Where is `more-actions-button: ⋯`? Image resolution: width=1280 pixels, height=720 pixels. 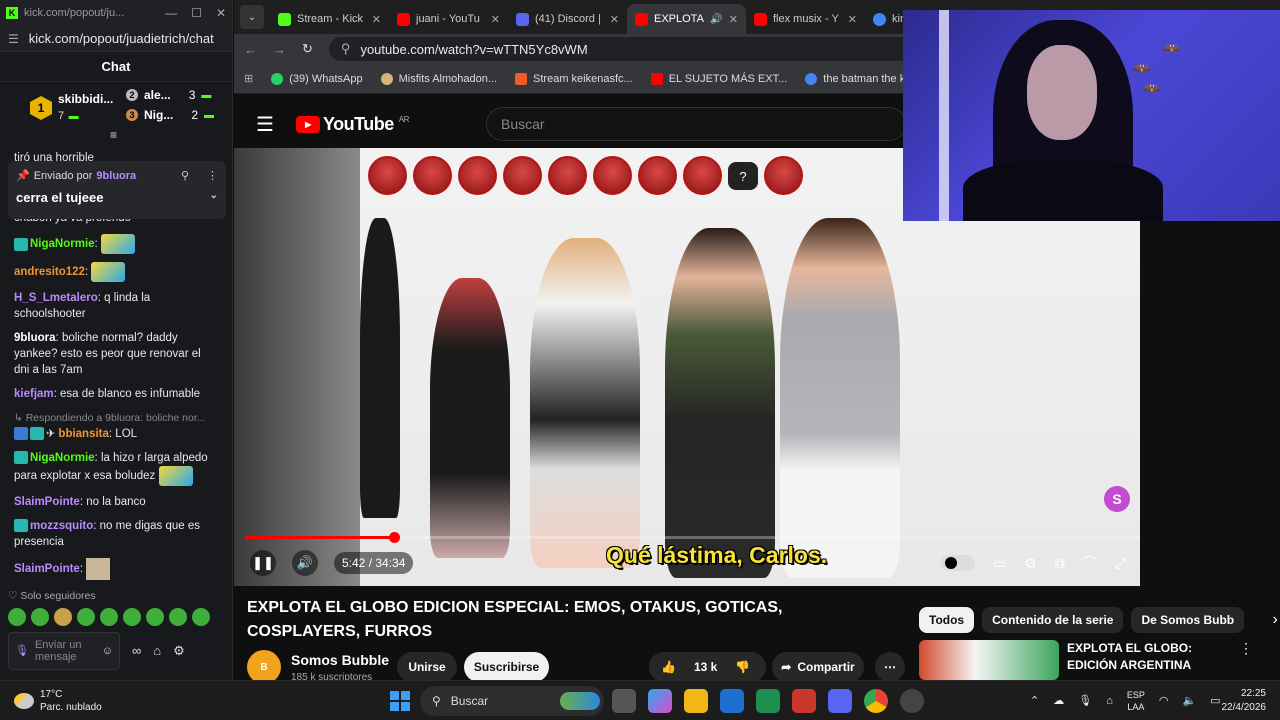
more-actions-button: ⋯ is located at coordinates (890, 667).